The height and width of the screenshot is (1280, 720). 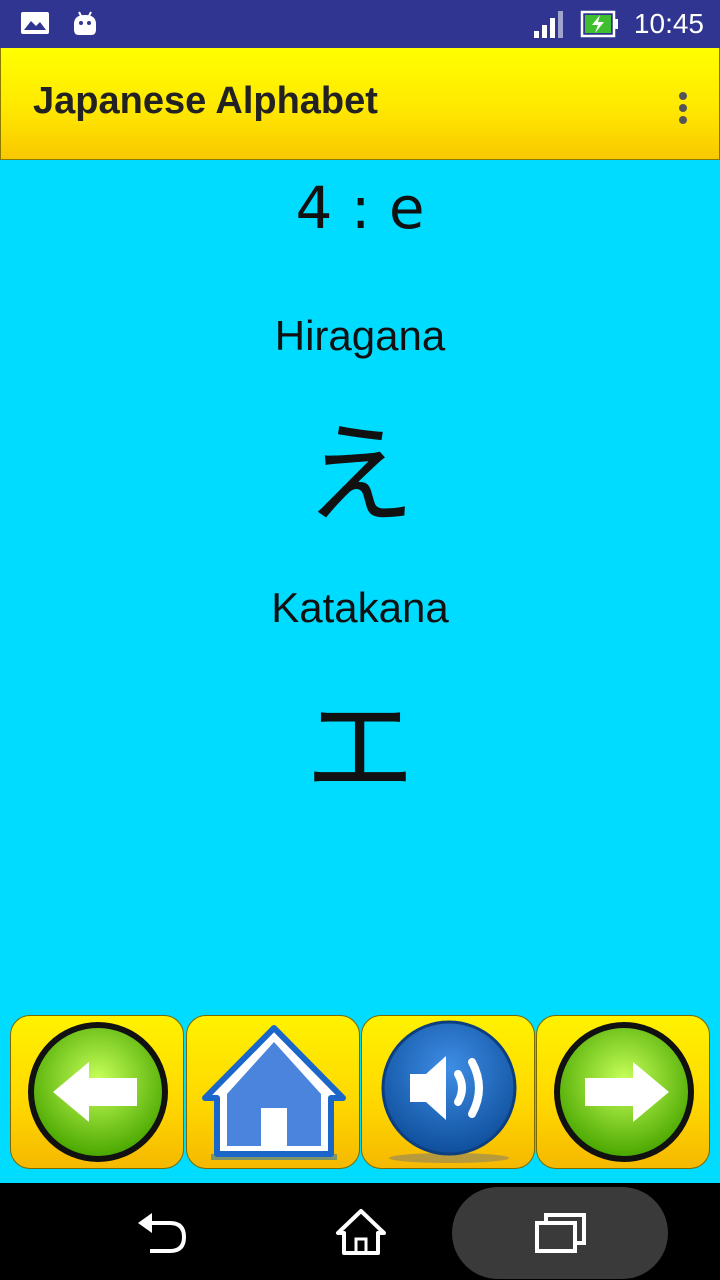 What do you see at coordinates (548, 24) in the screenshot?
I see `signal-icon` at bounding box center [548, 24].